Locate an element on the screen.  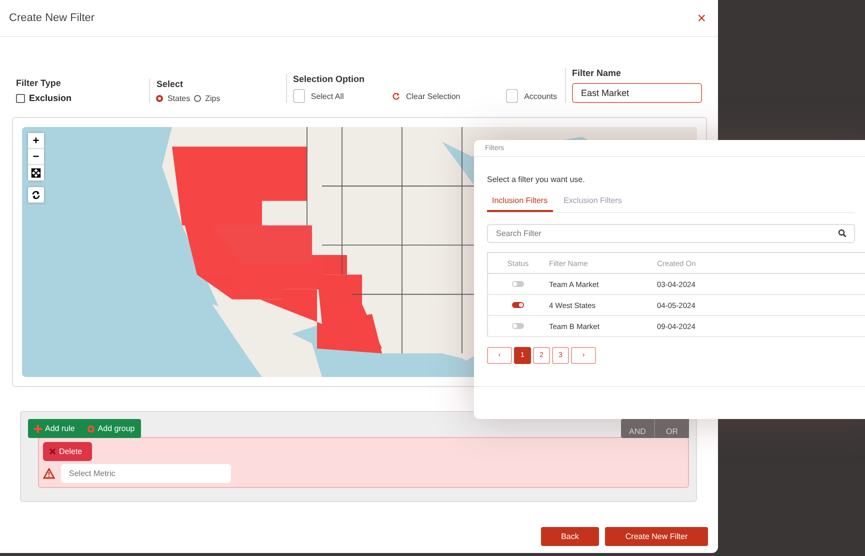
metric-field: Select Metric is located at coordinates (146, 473).